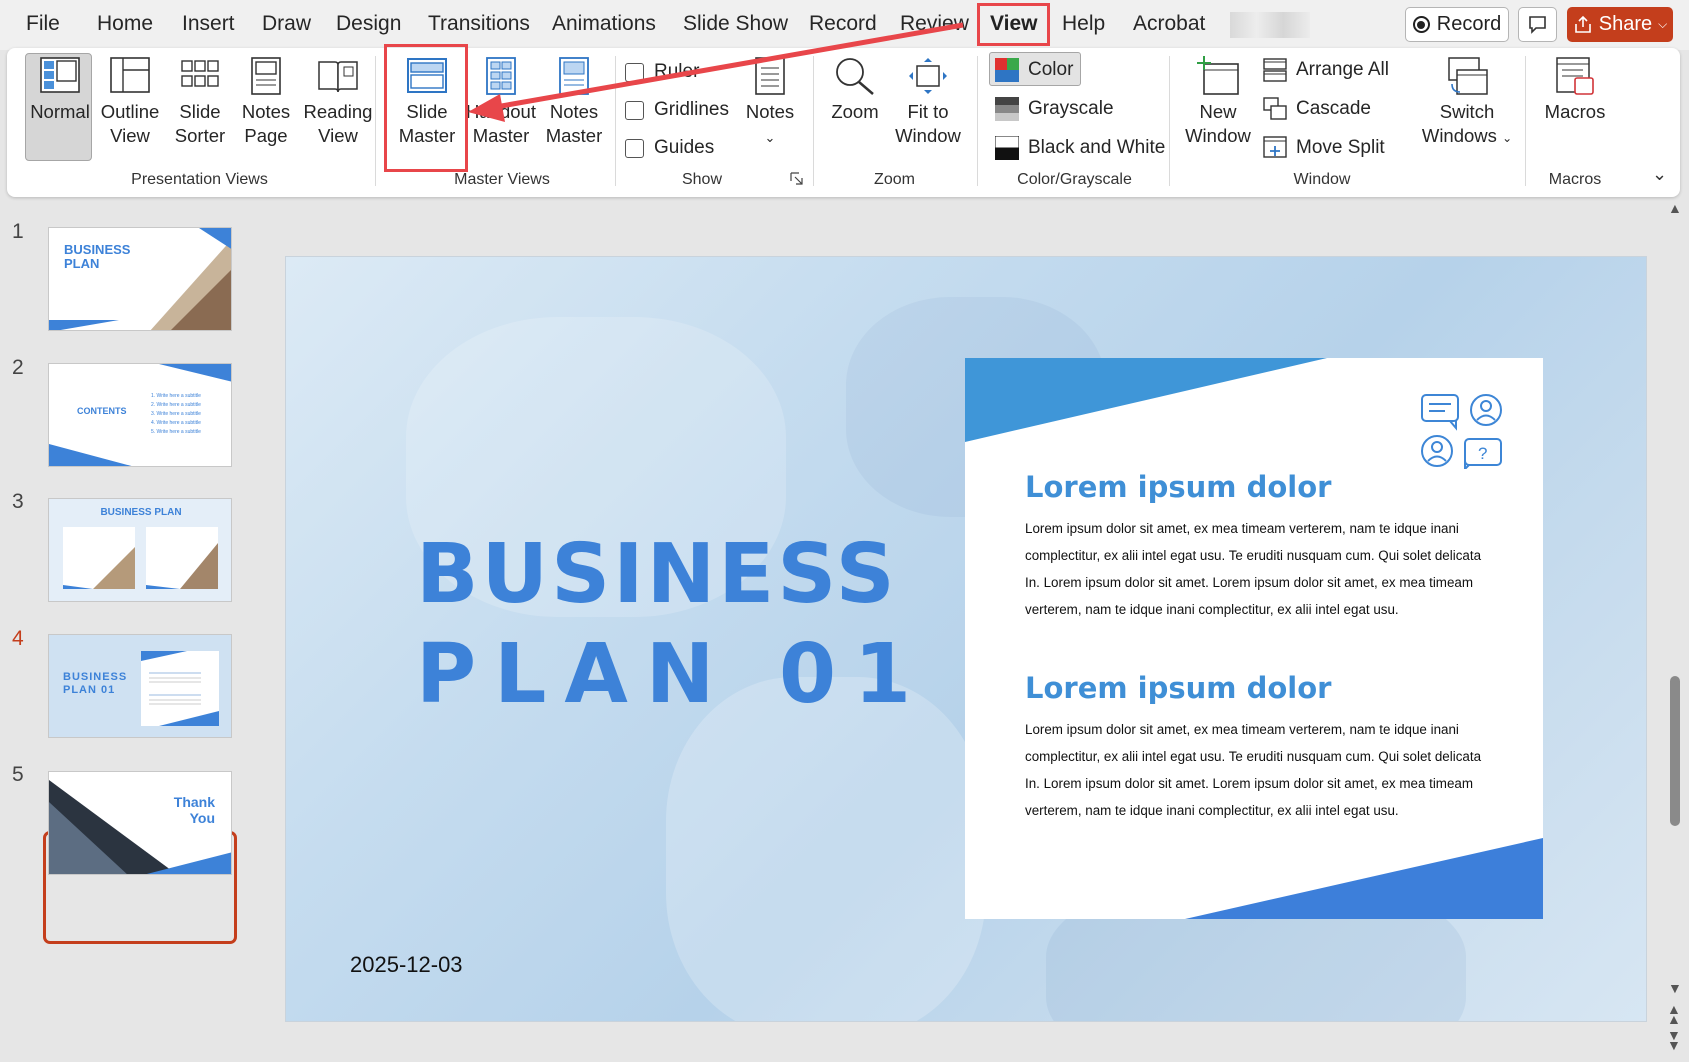 This screenshot has height=1062, width=1689. Describe the element at coordinates (286, 24) in the screenshot. I see `tab-draw: Draw` at that location.